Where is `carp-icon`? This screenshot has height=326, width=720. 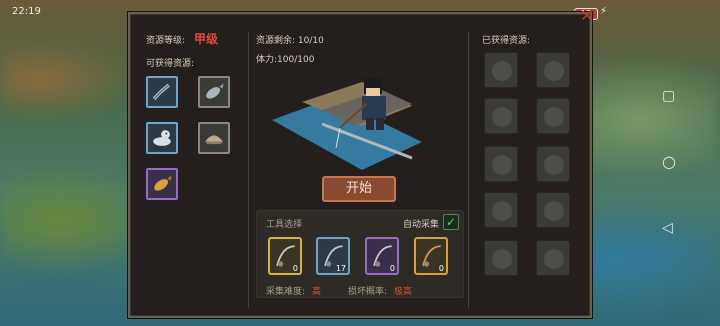 carp-icon is located at coordinates (163, 183).